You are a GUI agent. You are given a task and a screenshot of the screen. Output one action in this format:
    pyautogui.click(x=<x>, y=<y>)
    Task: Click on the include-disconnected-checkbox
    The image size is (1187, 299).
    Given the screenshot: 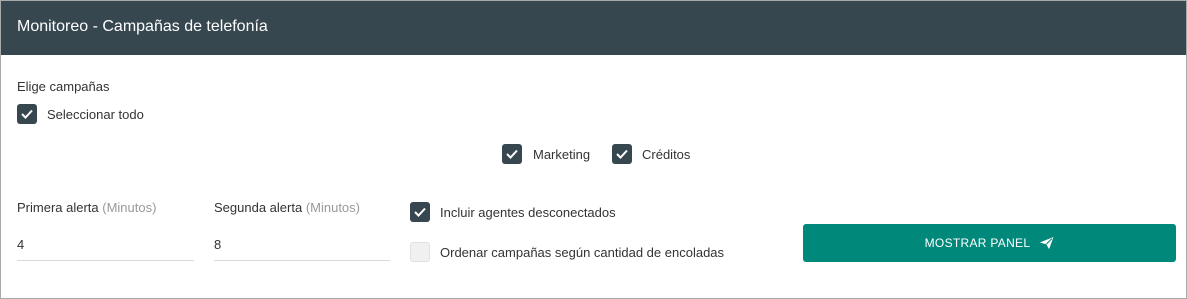 What is the action you would take?
    pyautogui.click(x=420, y=212)
    